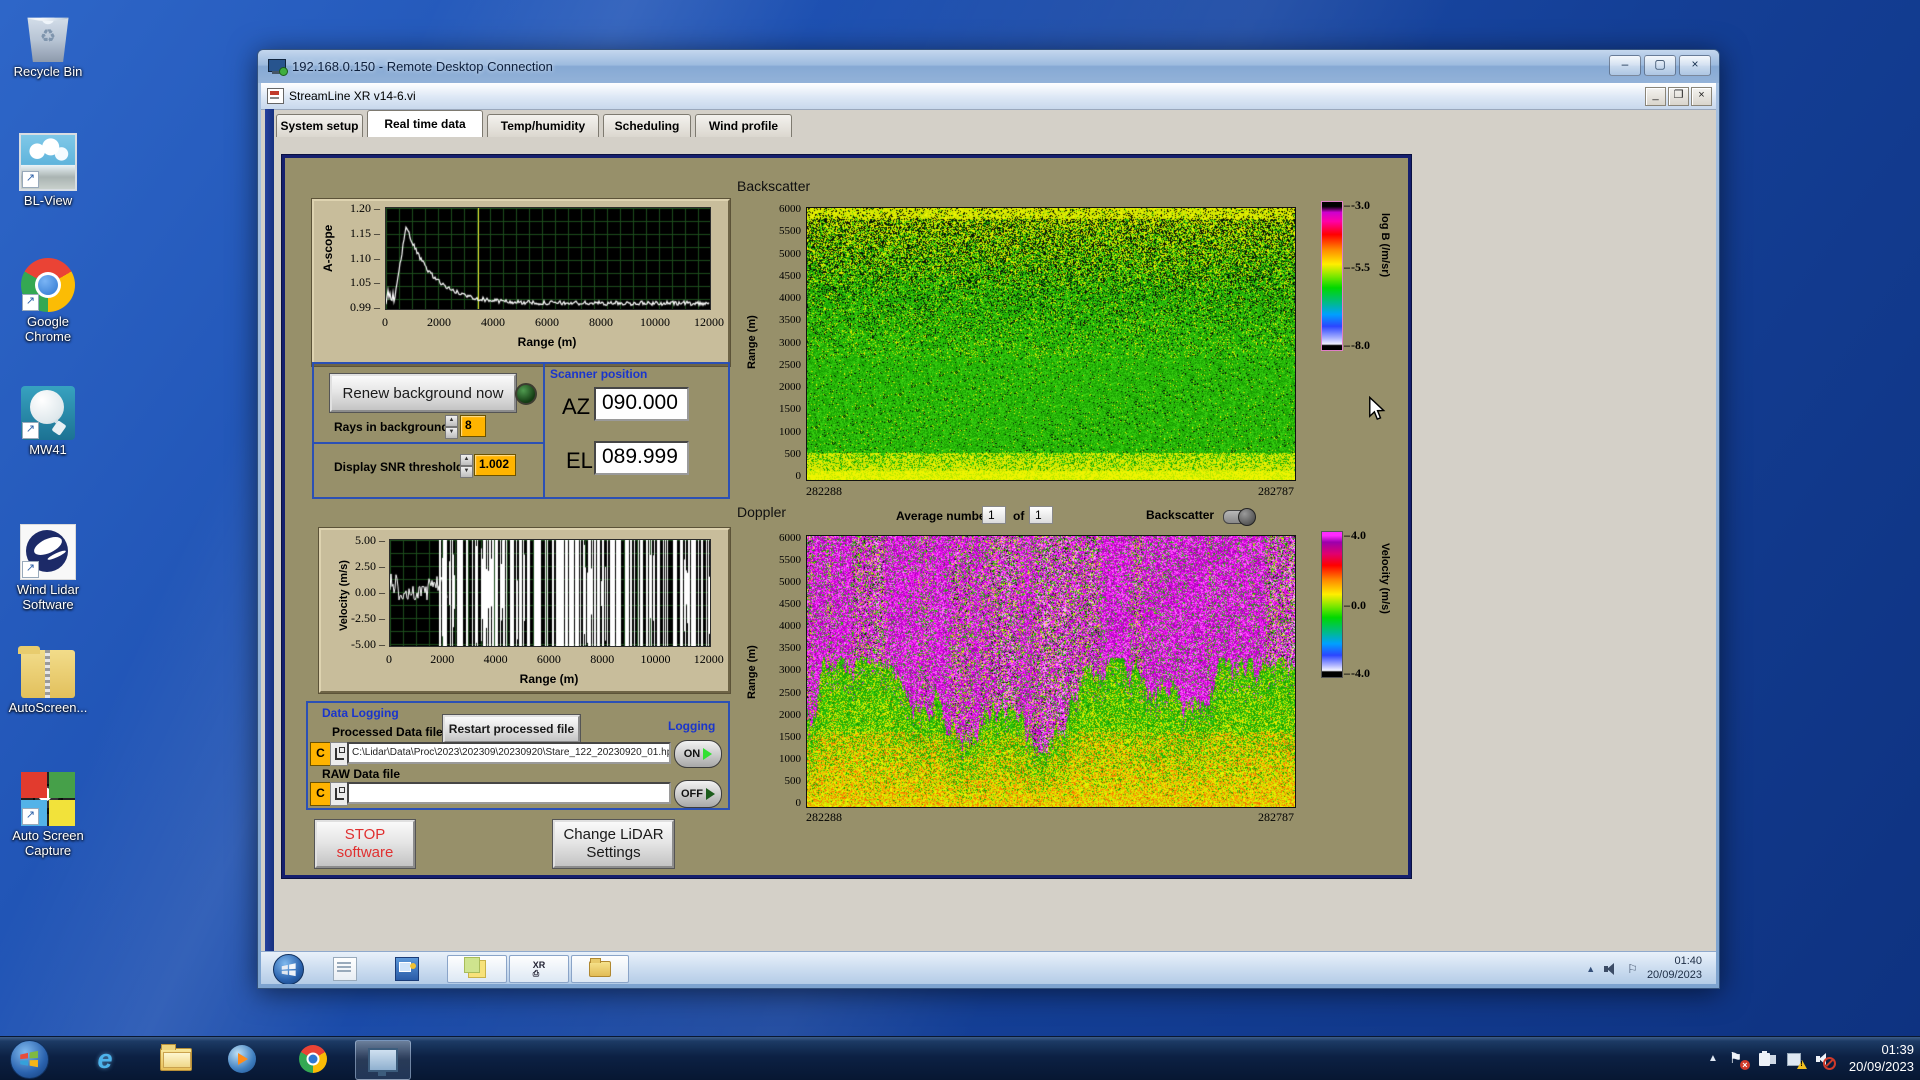 Image resolution: width=1920 pixels, height=1080 pixels. What do you see at coordinates (539, 969) in the screenshot?
I see `remote-task-streamline-xr: XR ⎙` at bounding box center [539, 969].